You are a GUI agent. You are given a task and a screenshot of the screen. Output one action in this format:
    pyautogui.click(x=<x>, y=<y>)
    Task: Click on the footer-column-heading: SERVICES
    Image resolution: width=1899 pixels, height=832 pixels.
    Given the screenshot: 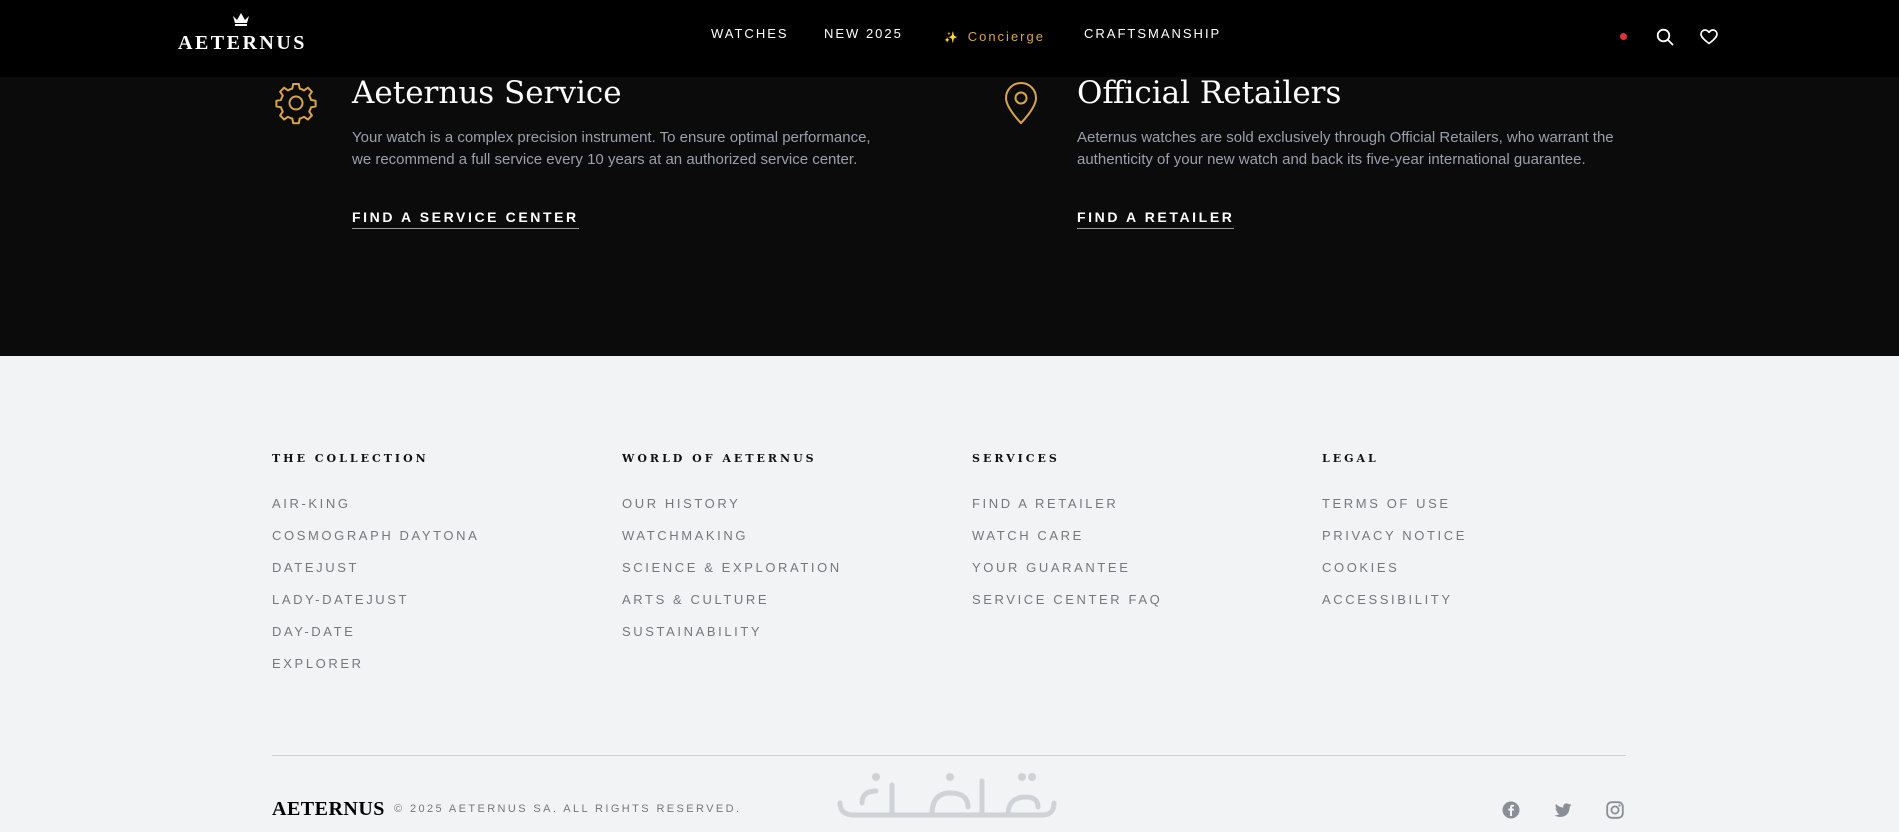 What is the action you would take?
    pyautogui.click(x=1016, y=458)
    